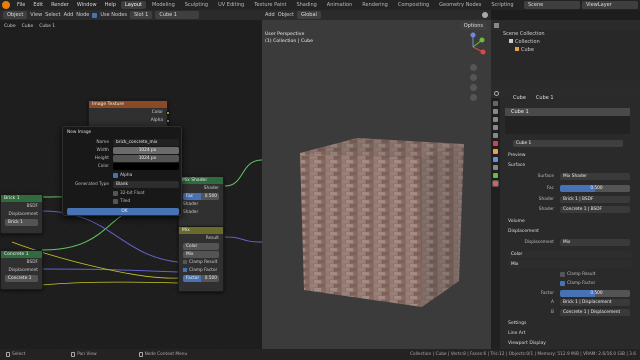 This screenshot has width=640, height=360. I want to click on menu-edit: Edit, so click(38, 5).